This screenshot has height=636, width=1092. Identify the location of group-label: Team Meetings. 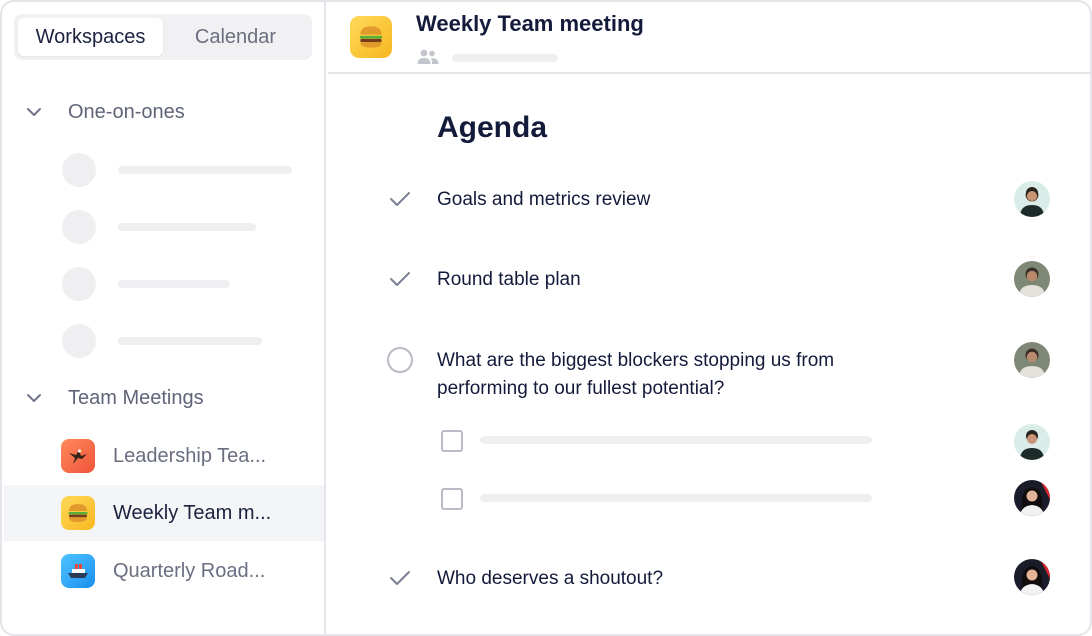
(136, 397).